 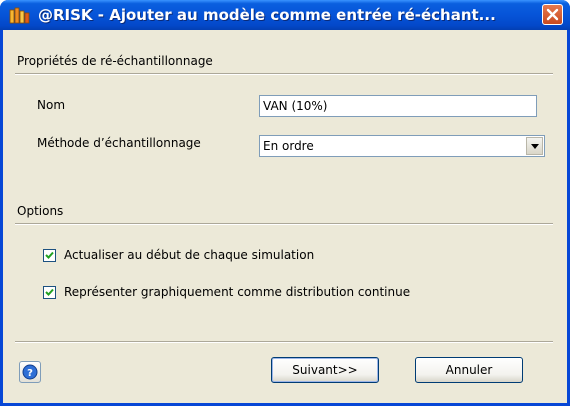 What do you see at coordinates (288, 146) in the screenshot?
I see `sampling-method-value: En ordre` at bounding box center [288, 146].